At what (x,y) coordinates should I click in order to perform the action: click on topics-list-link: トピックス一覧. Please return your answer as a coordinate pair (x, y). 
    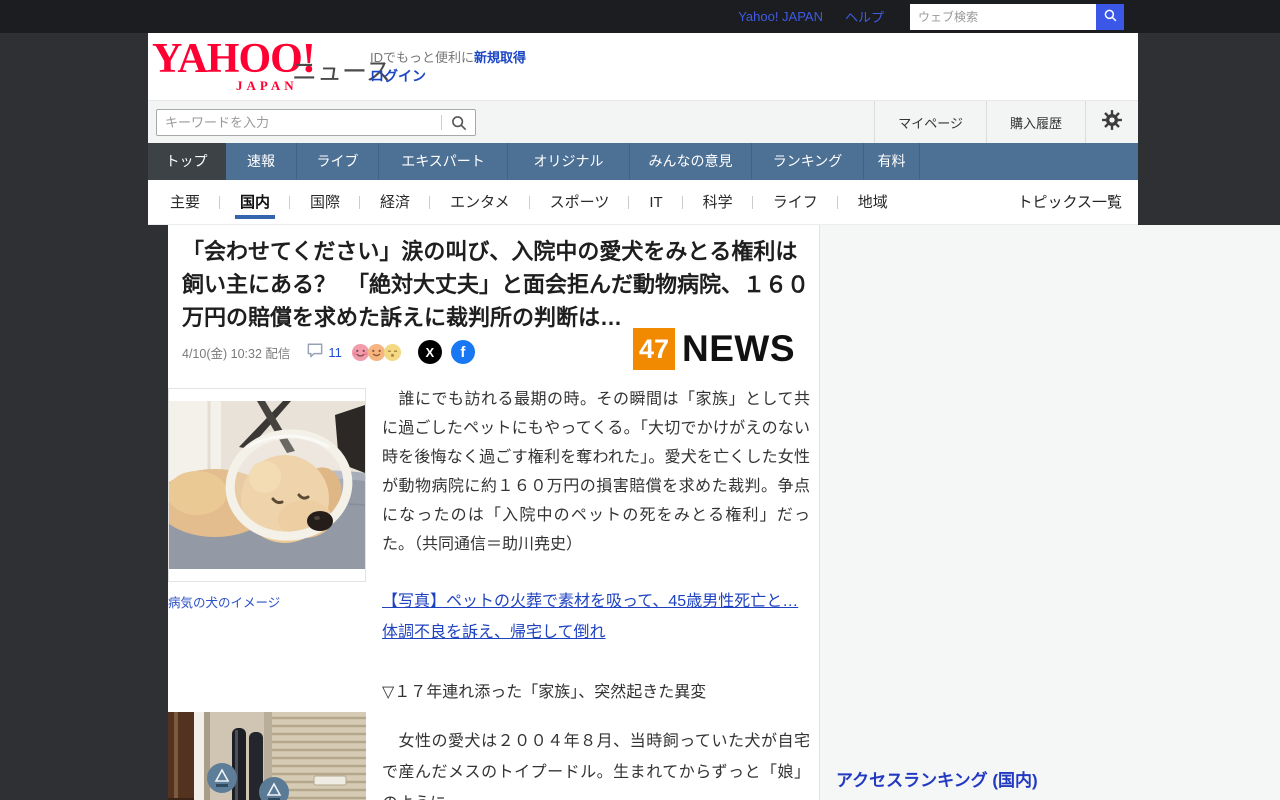
    Looking at the image, I should click on (1069, 202).